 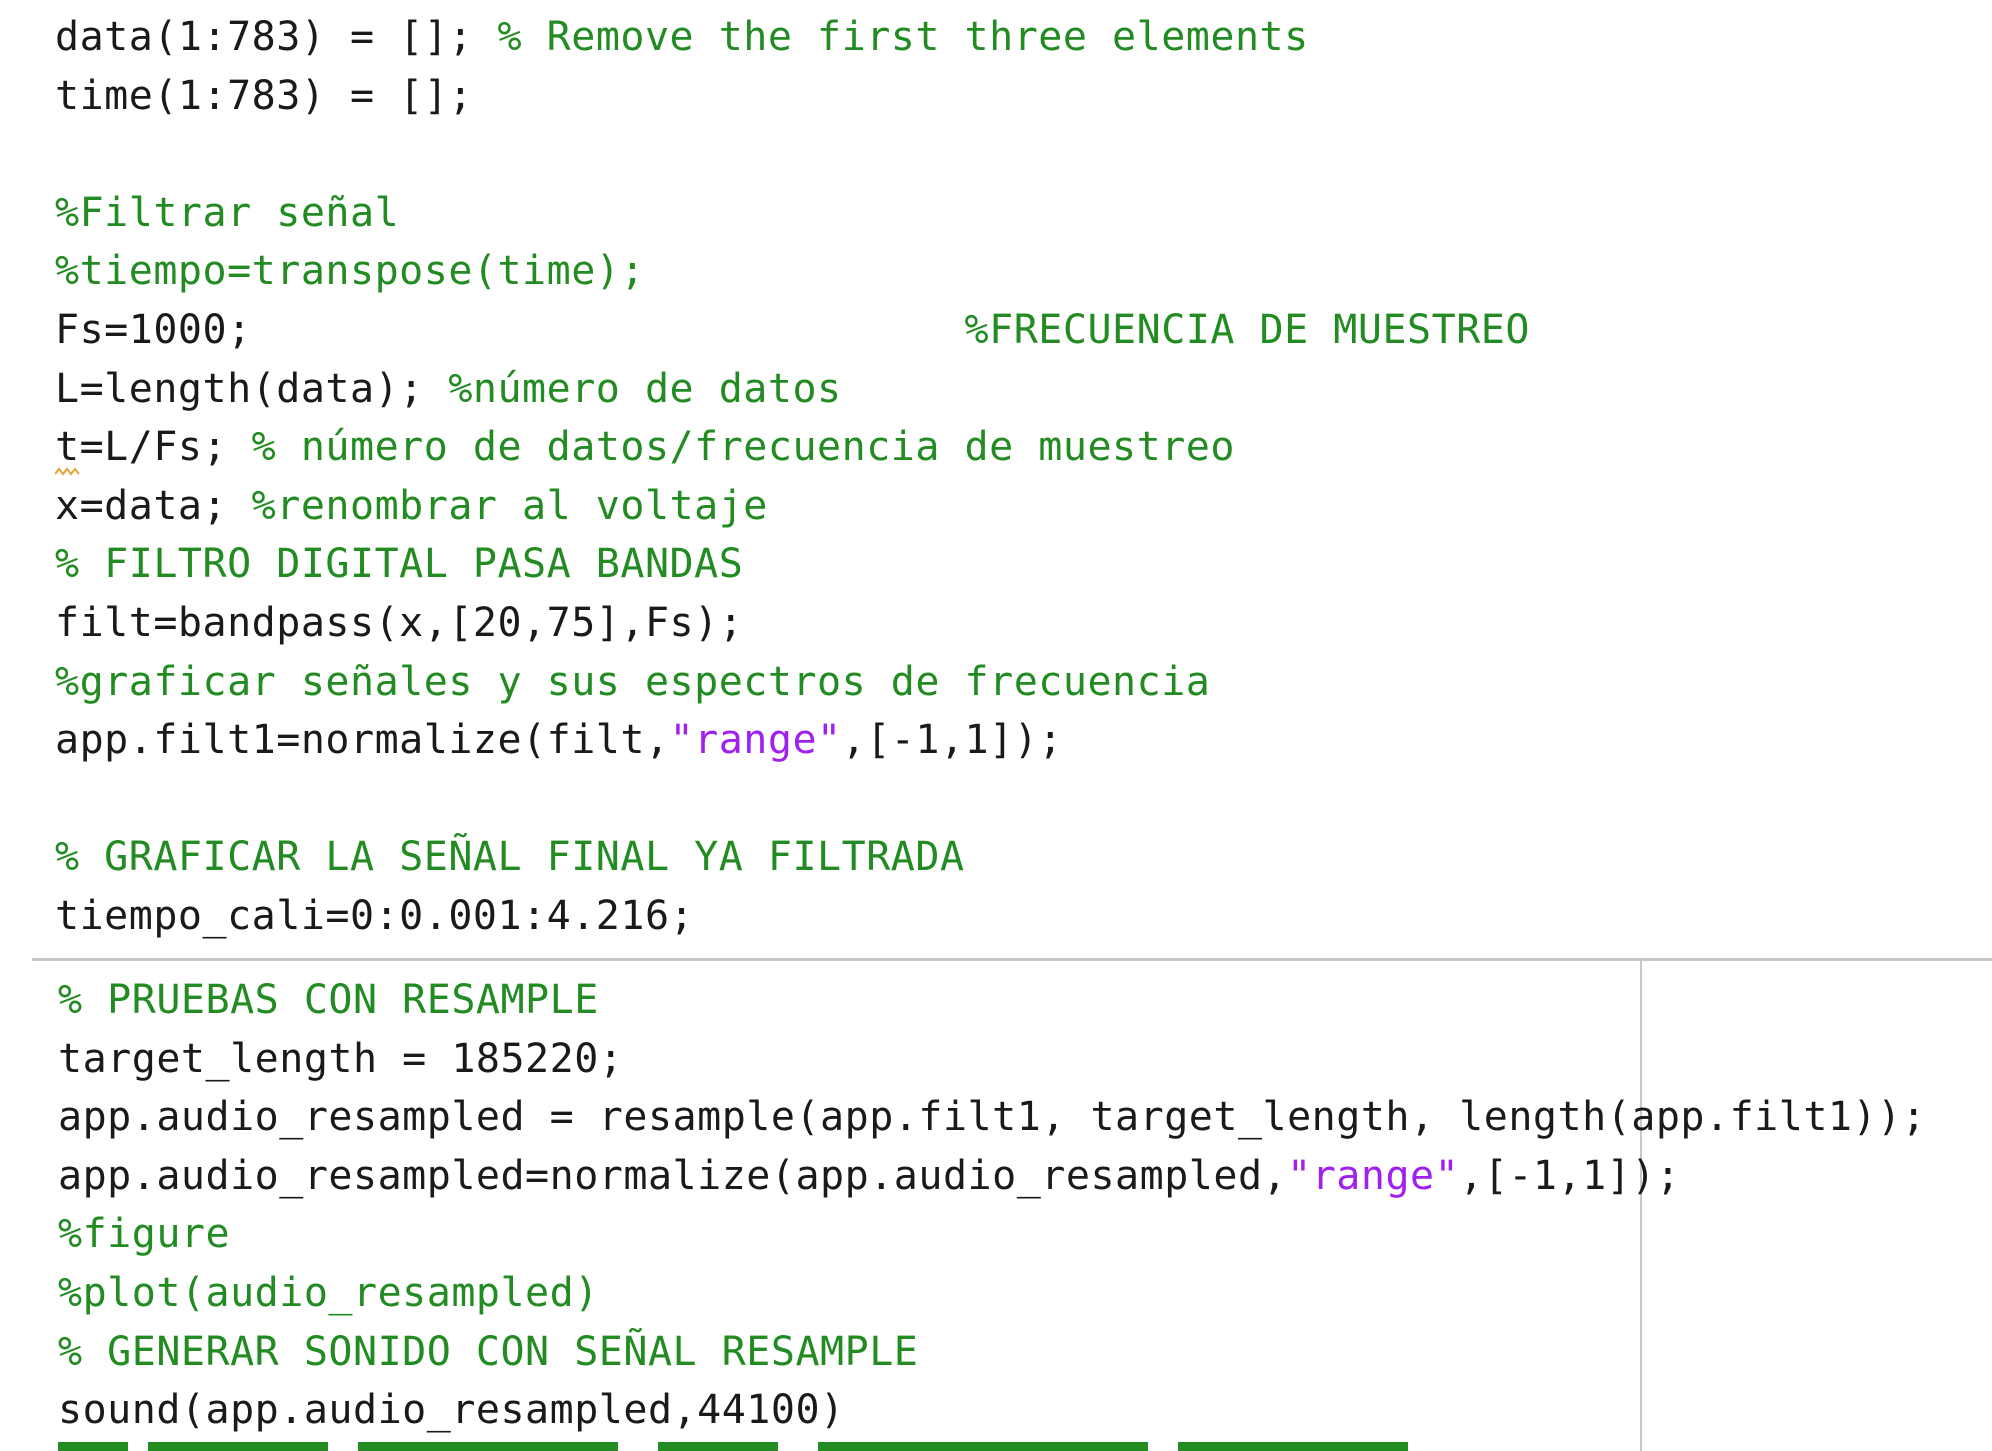 What do you see at coordinates (67, 471) in the screenshot?
I see `warning-squiggle-icon` at bounding box center [67, 471].